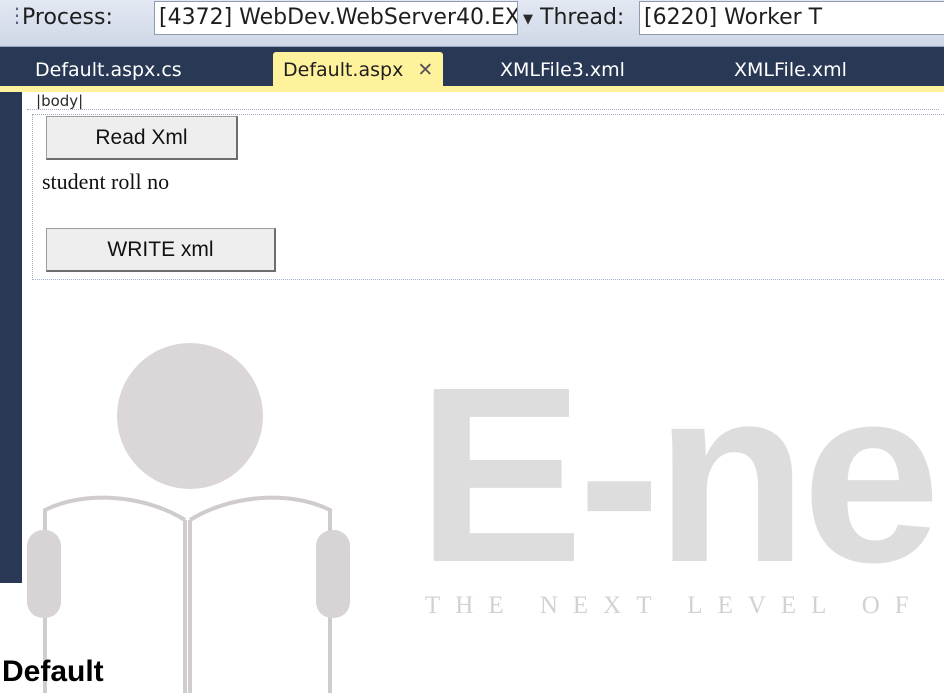 The image size is (944, 693). I want to click on watermark-tagline: THE NEXT LEVEL OF, so click(674, 605).